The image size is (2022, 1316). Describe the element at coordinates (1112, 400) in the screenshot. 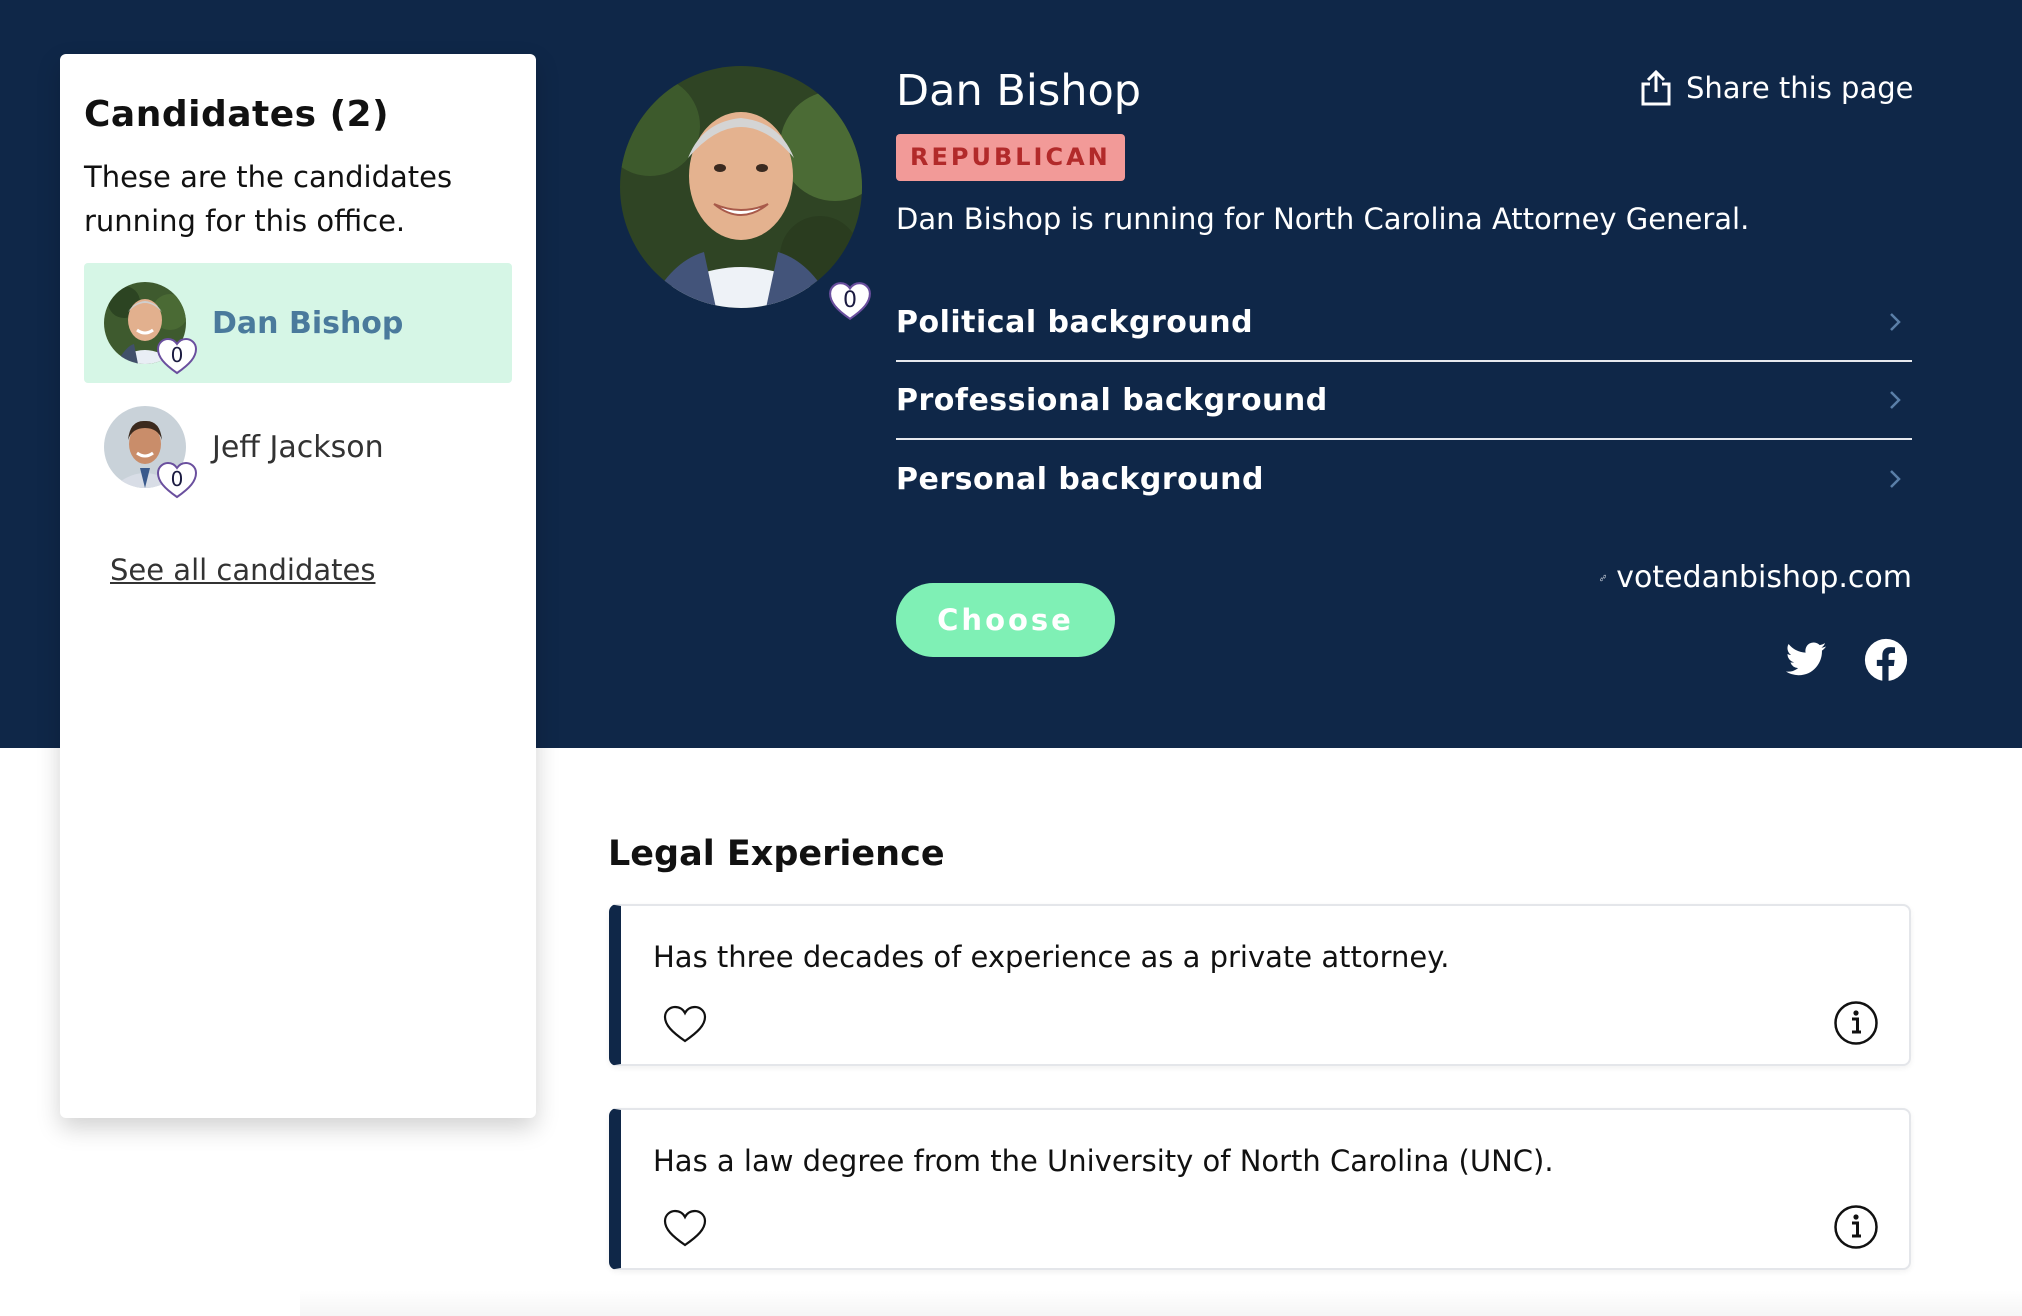

I see `accordion-label: Professional background` at that location.